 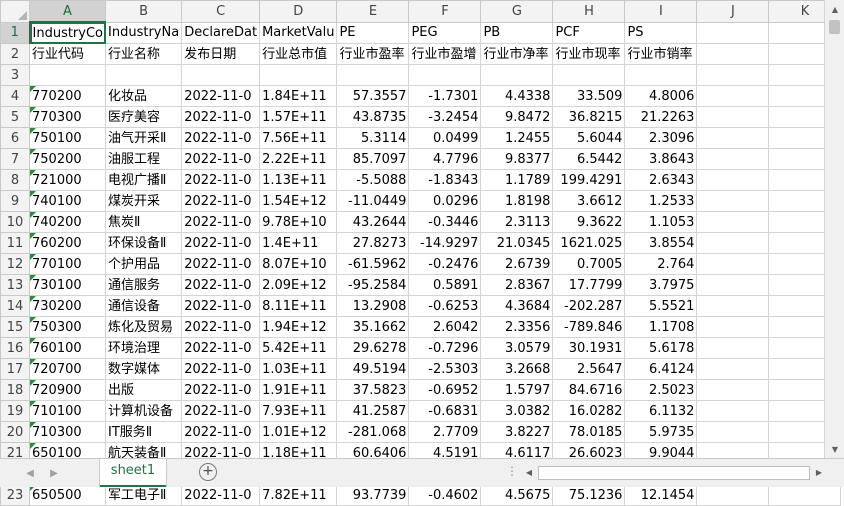 What do you see at coordinates (144, 495) in the screenshot?
I see `cell-b23: 军工电子Ⅱ` at bounding box center [144, 495].